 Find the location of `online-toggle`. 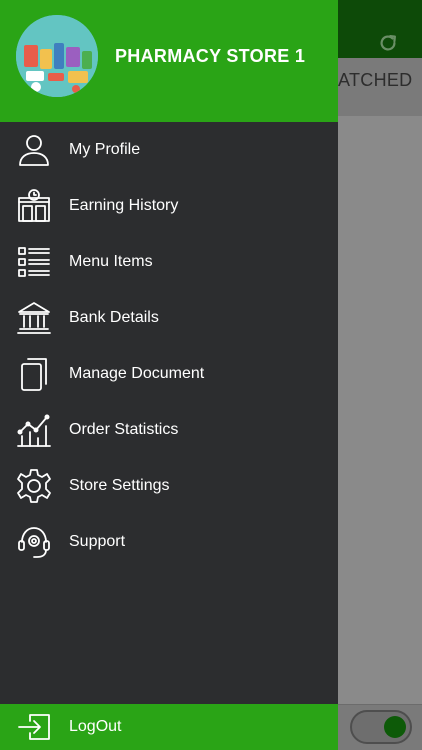

online-toggle is located at coordinates (381, 727).